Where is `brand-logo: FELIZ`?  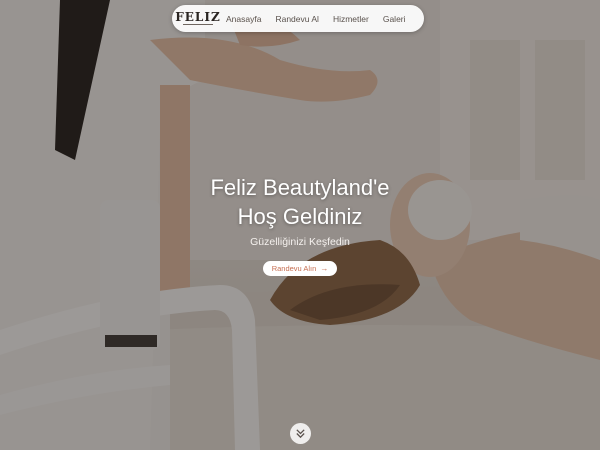 brand-logo: FELIZ is located at coordinates (197, 19).